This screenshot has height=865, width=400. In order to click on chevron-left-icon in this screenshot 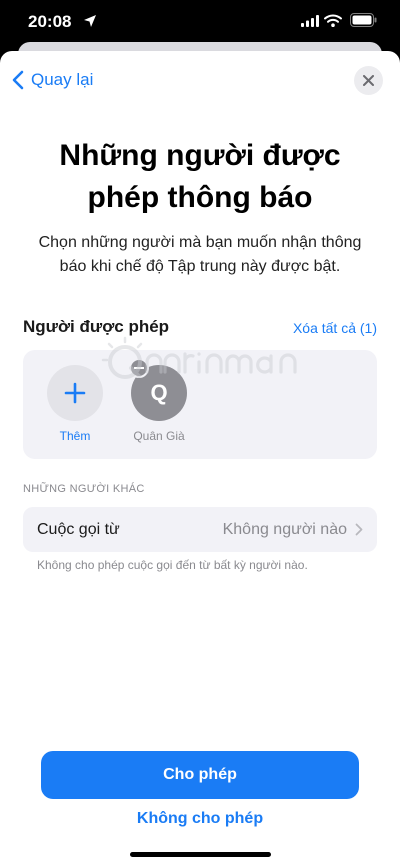, I will do `click(18, 80)`.